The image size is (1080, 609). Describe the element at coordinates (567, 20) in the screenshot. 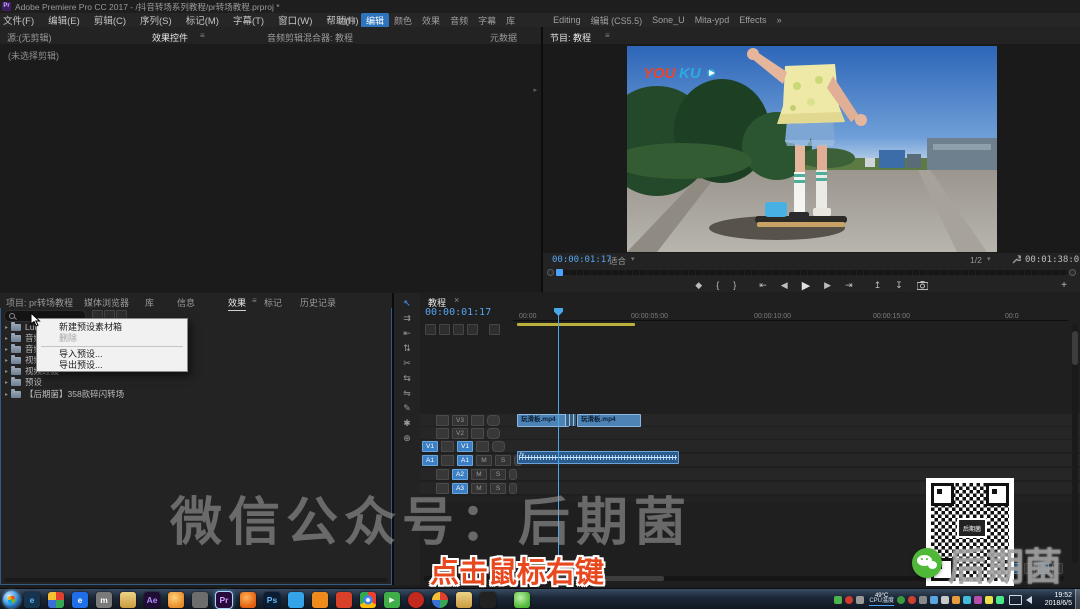

I see `workspace-editing-en: Editing` at that location.